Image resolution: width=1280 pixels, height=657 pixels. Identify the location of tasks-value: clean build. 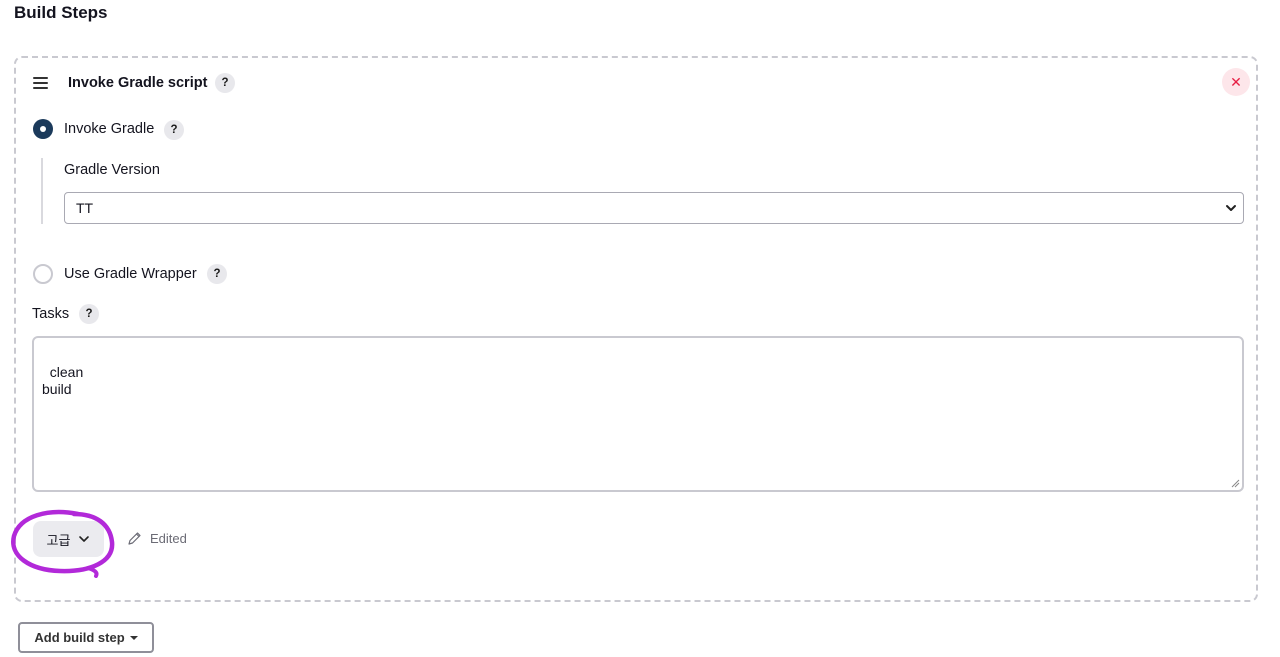
(63, 380).